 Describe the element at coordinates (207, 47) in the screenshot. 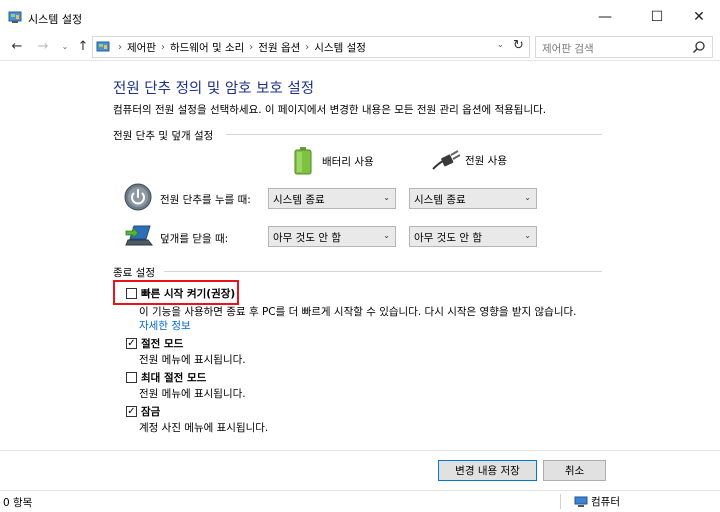

I see `breadcrumb-item-hardware-sound: 하드웨어 및 소리` at that location.